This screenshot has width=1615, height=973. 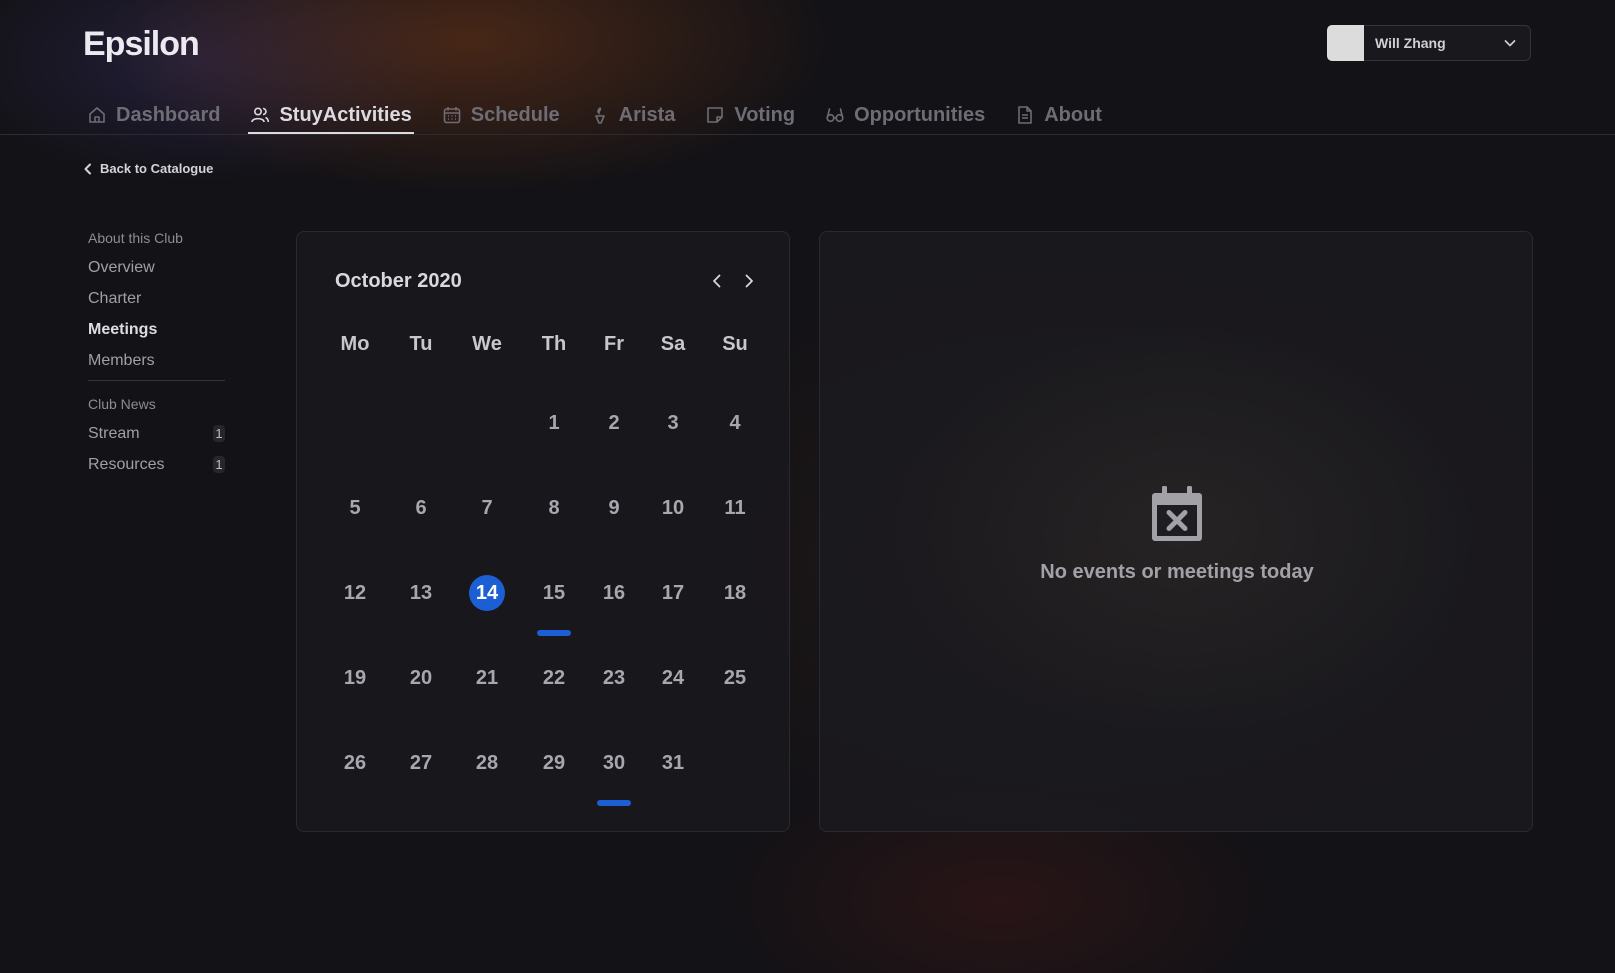 I want to click on tab-label: Arista, so click(x=647, y=114).